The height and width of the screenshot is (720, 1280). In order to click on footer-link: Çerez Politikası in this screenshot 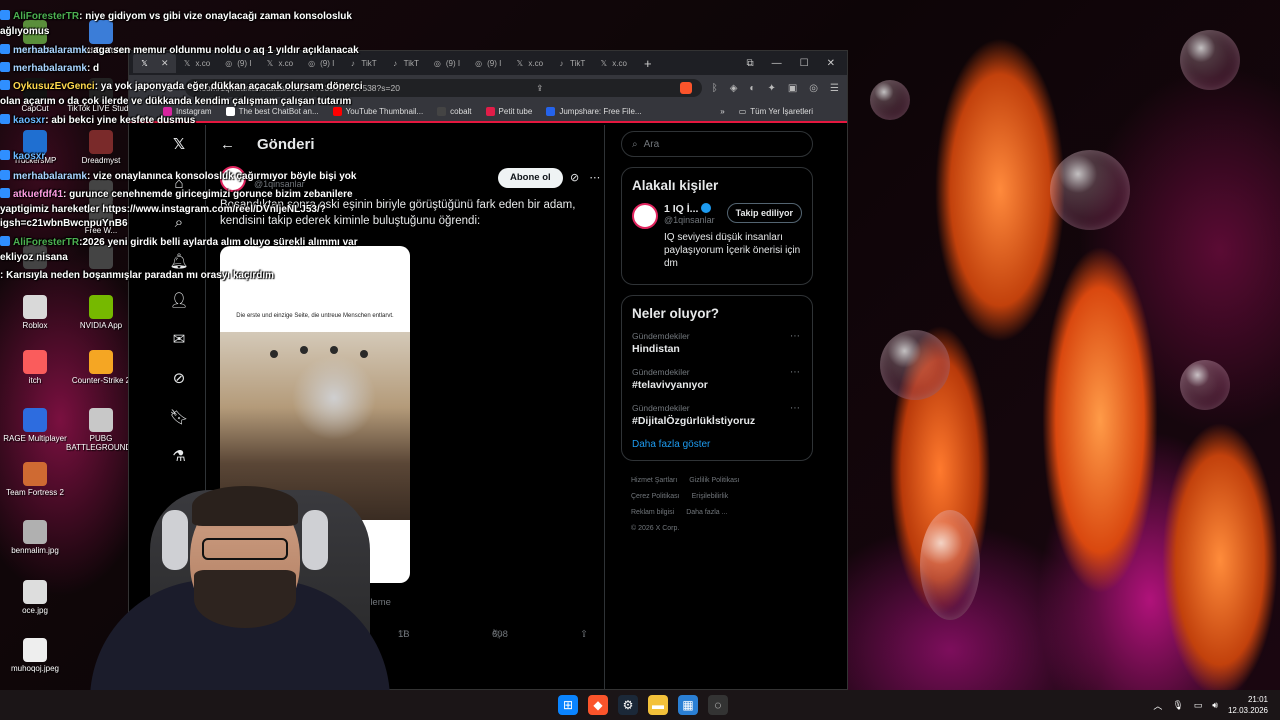, I will do `click(655, 496)`.